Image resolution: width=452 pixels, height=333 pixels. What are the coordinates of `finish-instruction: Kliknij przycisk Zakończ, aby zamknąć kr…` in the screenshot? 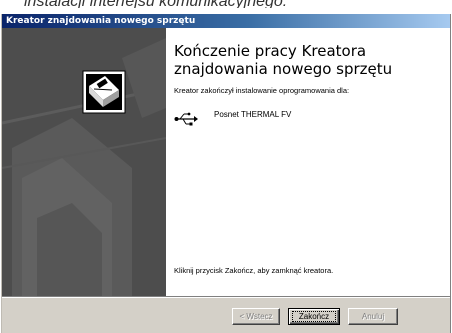 It's located at (254, 270).